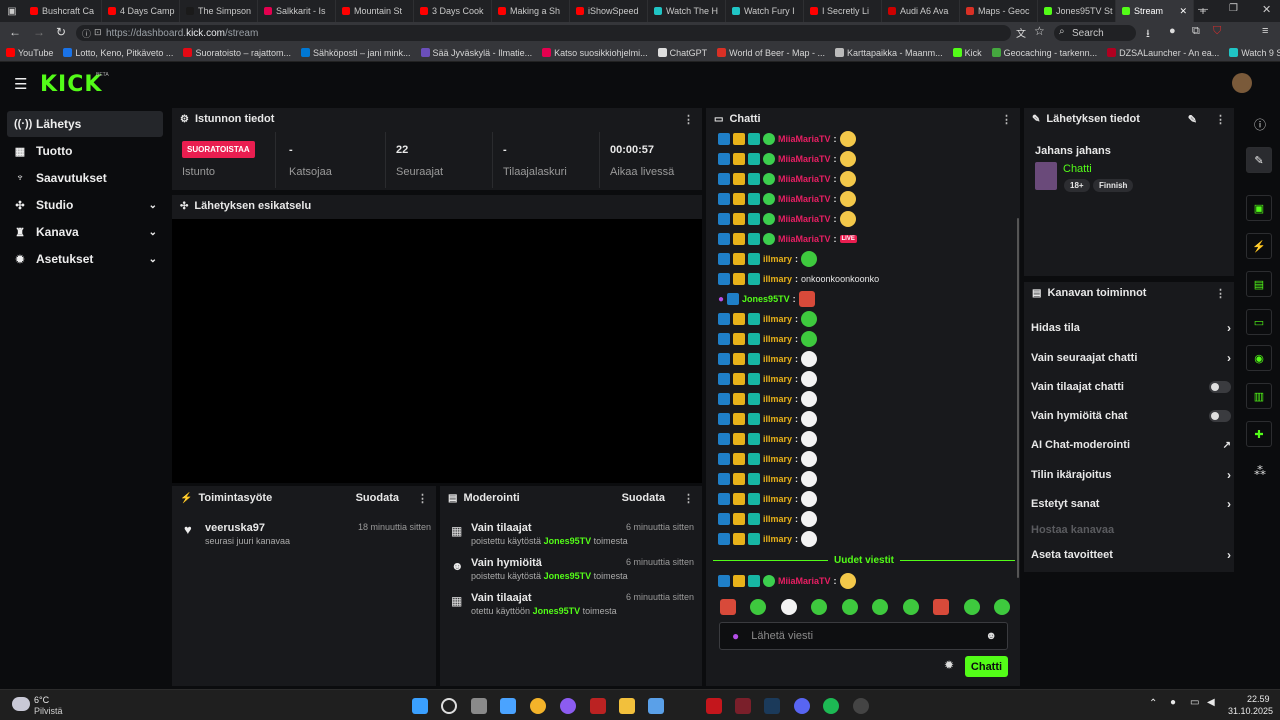  Describe the element at coordinates (85, 259) in the screenshot. I see `sidebar-item-asetukset: ✹ Asetukset ⌄` at that location.